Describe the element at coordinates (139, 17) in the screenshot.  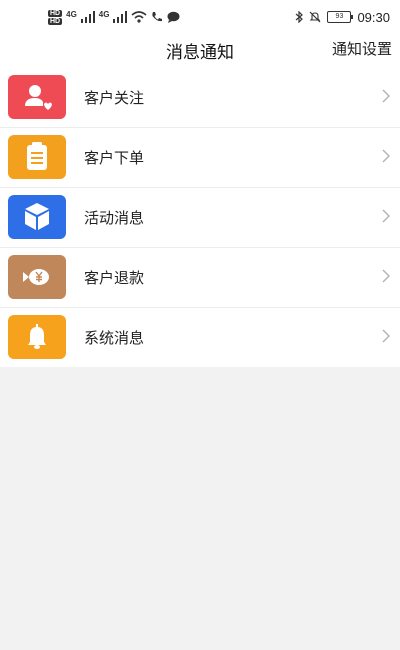
I see `wifi-icon` at that location.